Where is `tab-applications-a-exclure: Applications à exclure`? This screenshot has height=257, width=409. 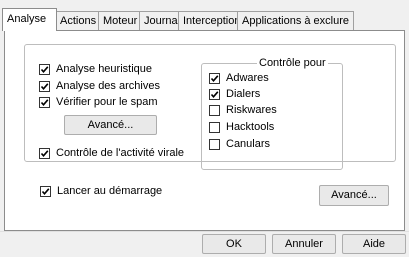
tab-applications-a-exclure: Applications à exclure is located at coordinates (295, 20).